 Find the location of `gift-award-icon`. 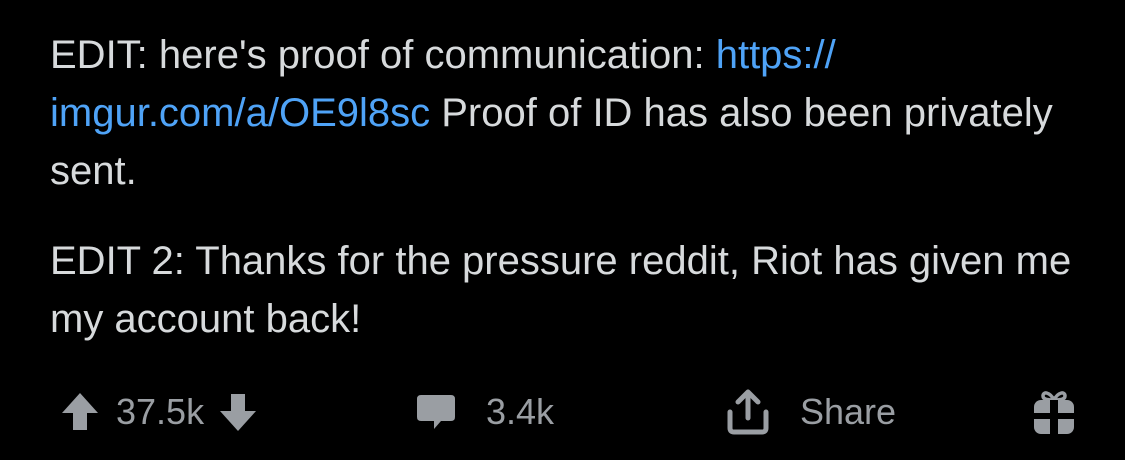

gift-award-icon is located at coordinates (1054, 412).